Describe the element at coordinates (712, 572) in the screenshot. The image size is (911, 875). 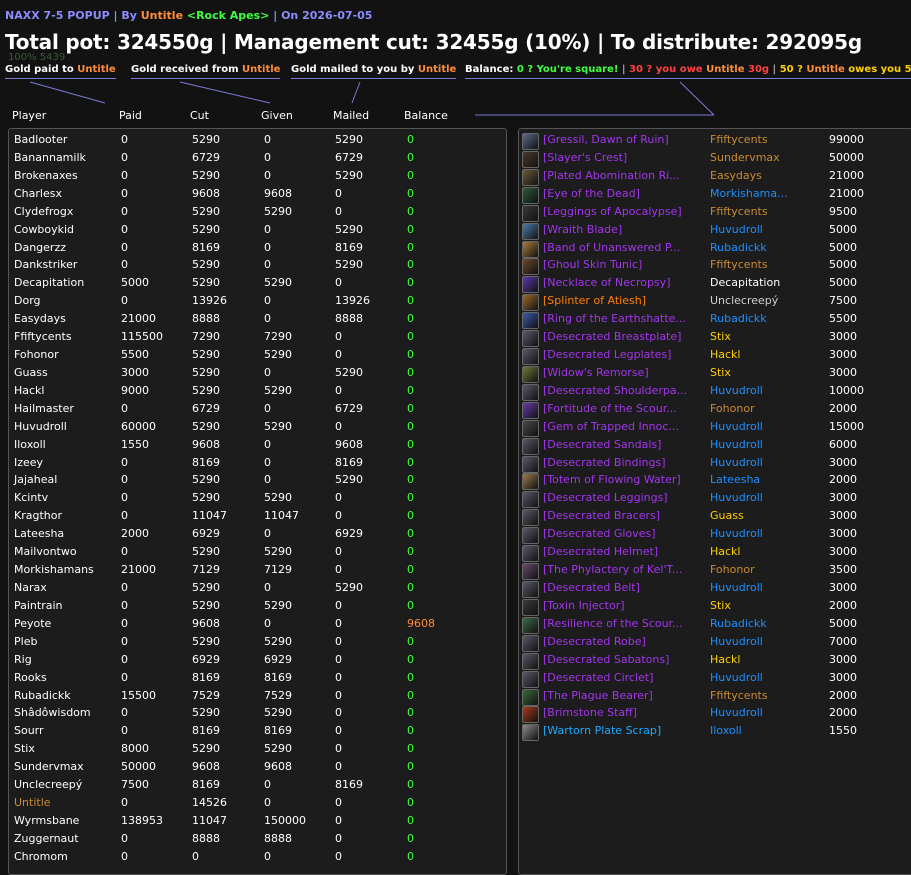
I see `loot-row: [The Phylactery of Kel'T... Fohonor 3500` at that location.